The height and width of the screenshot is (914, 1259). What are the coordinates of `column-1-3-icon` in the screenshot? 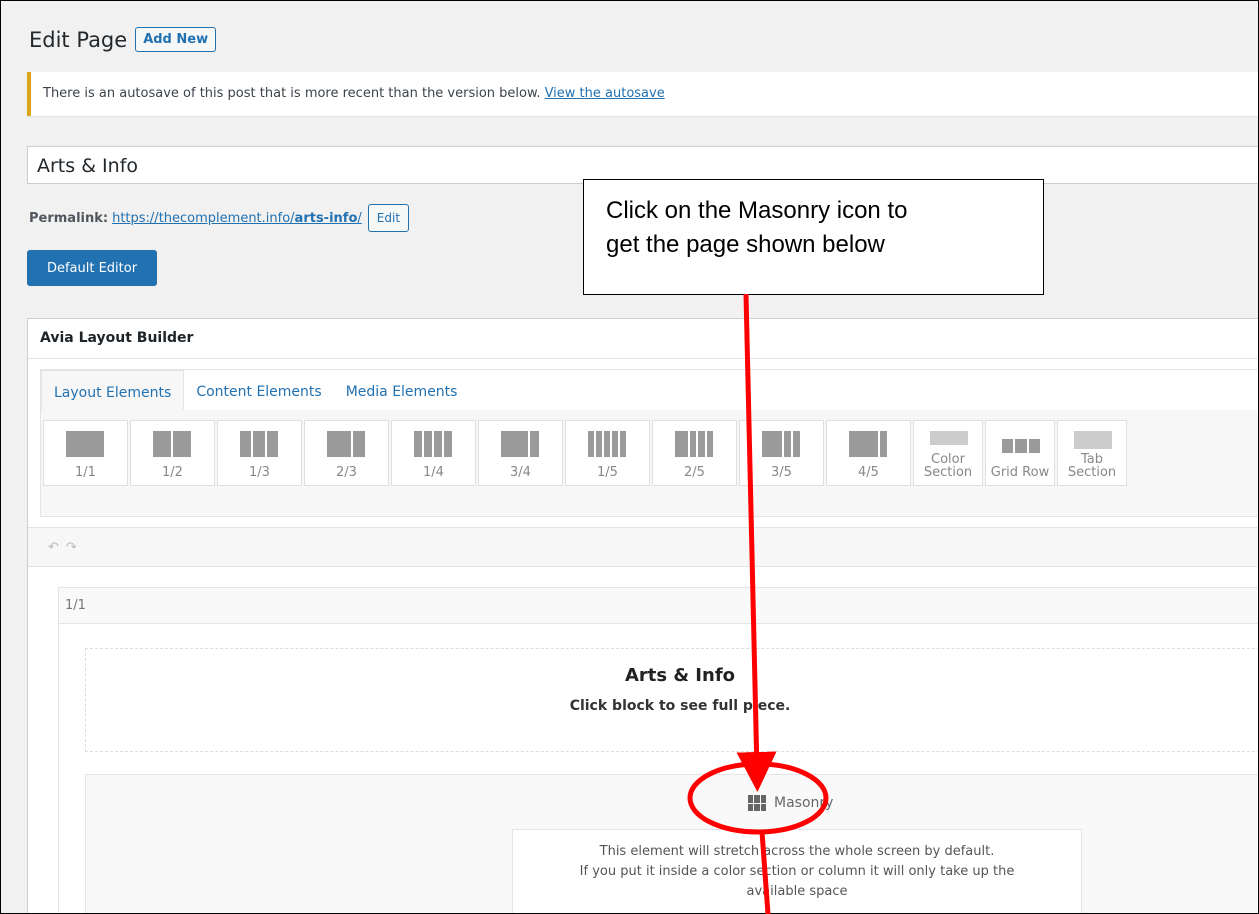 It's located at (259, 444).